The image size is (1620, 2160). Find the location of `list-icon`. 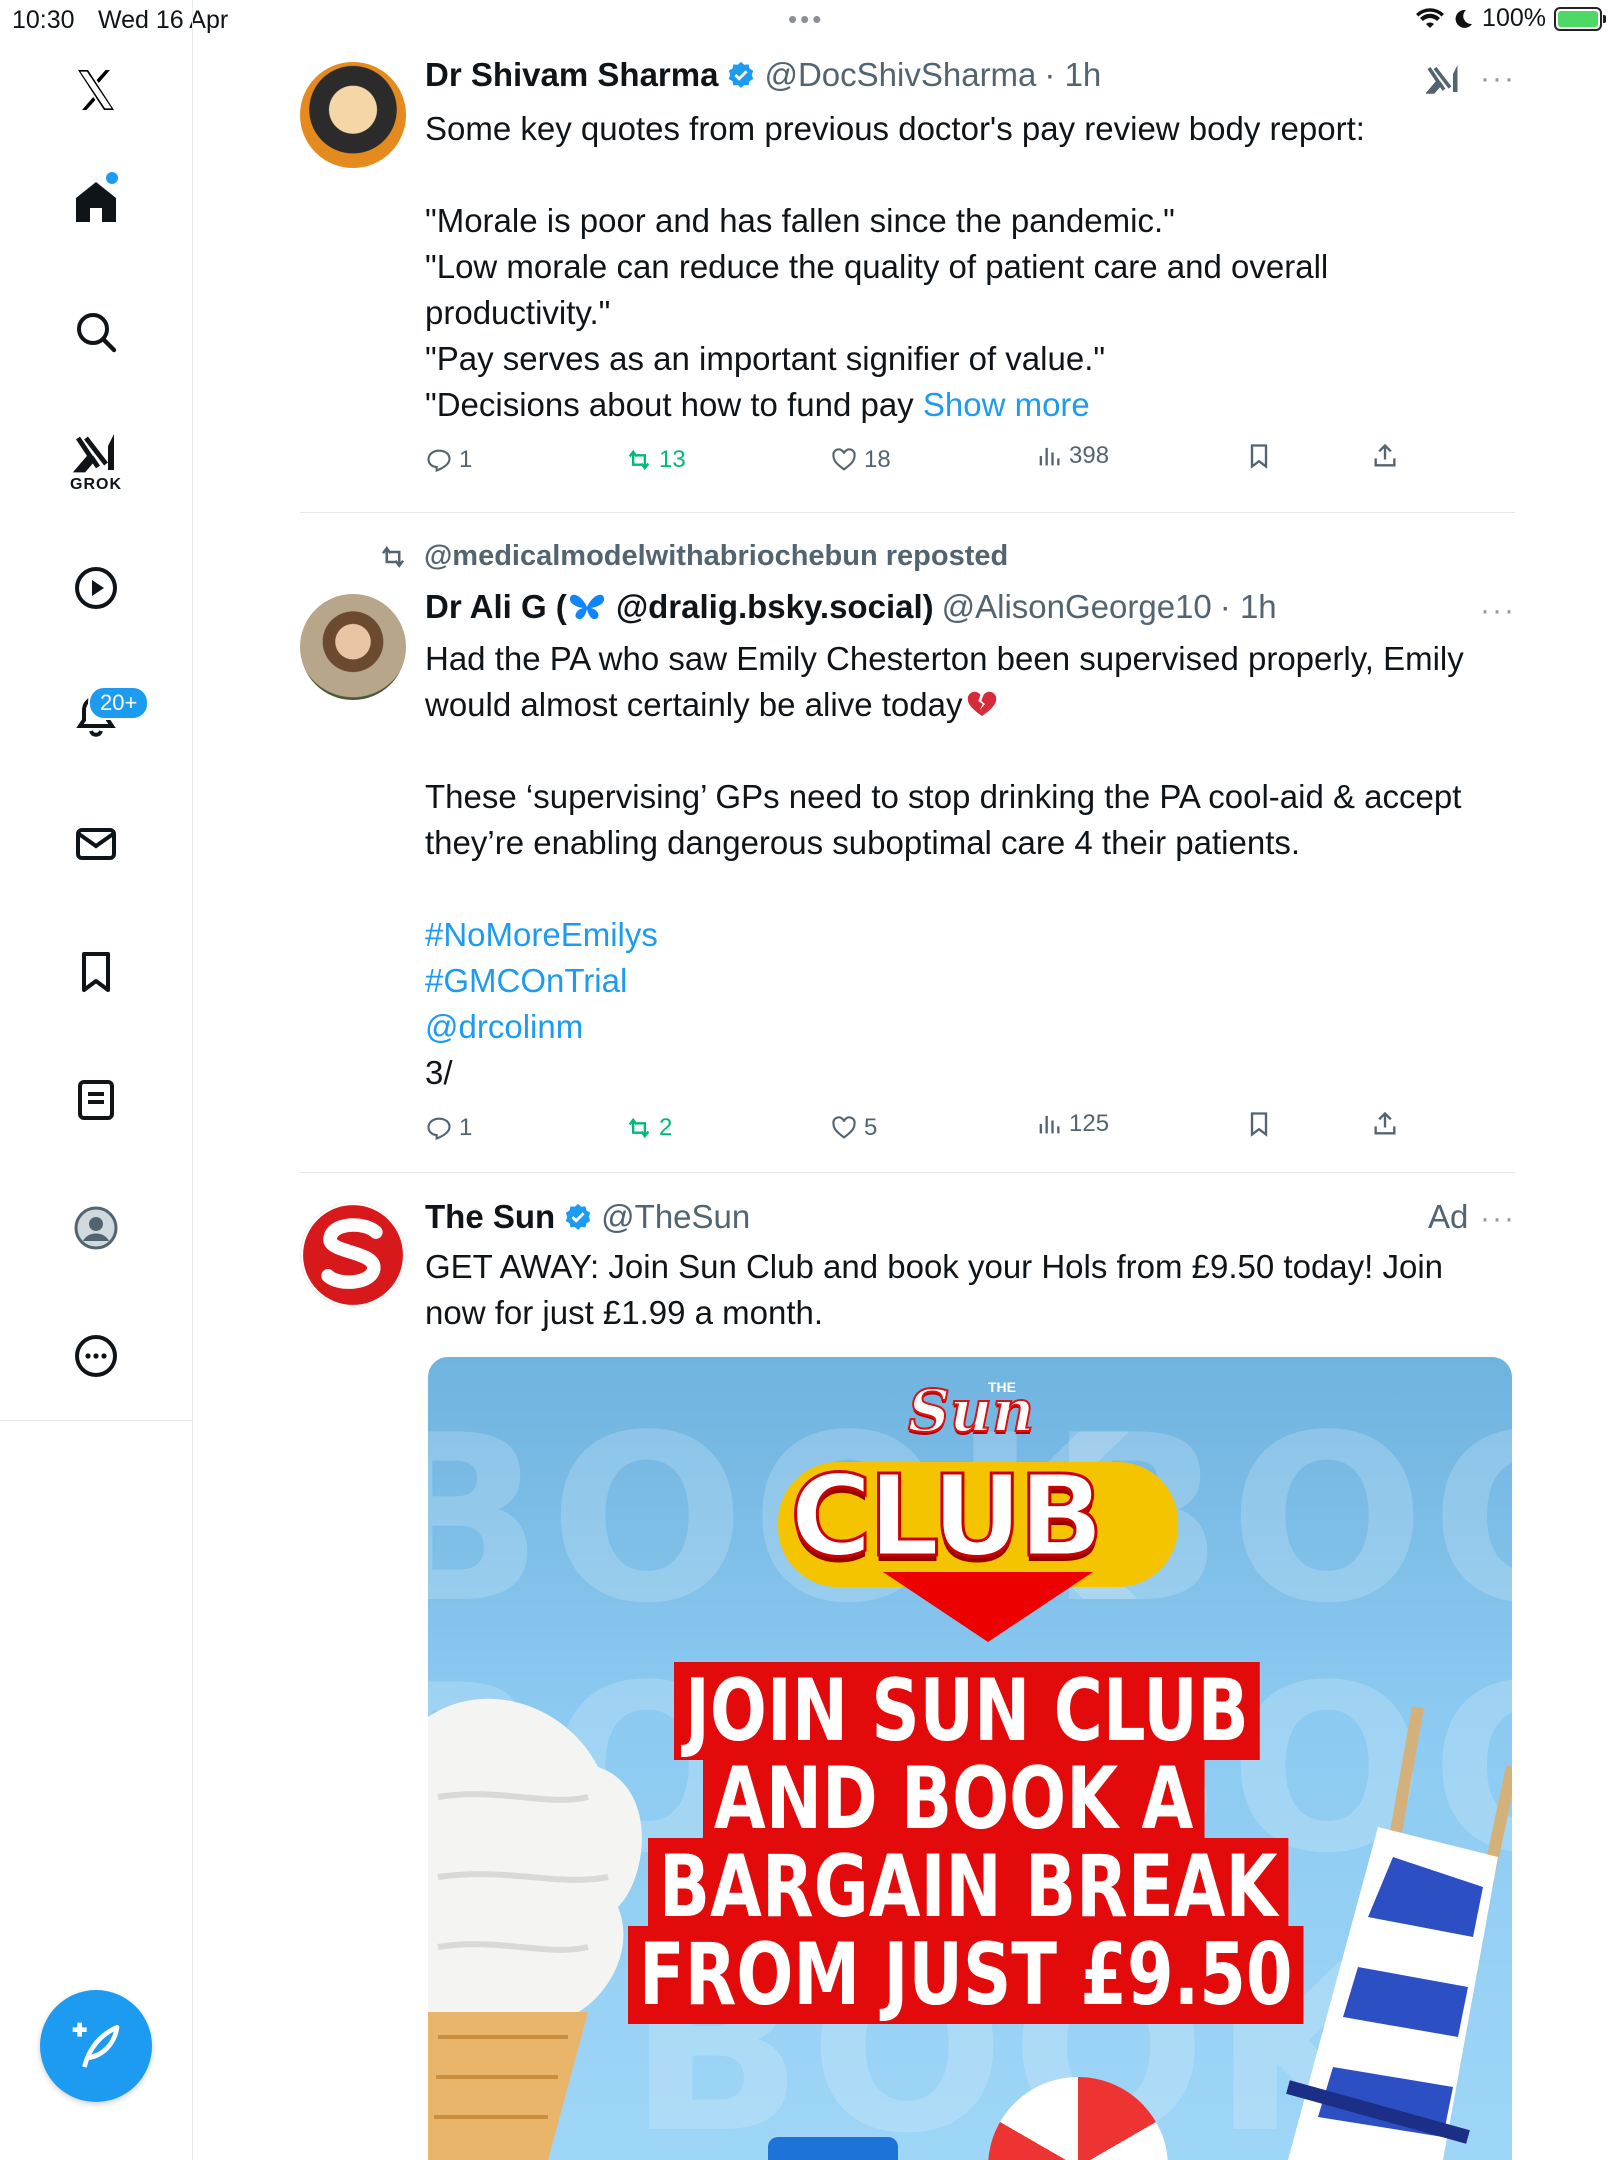

list-icon is located at coordinates (96, 1100).